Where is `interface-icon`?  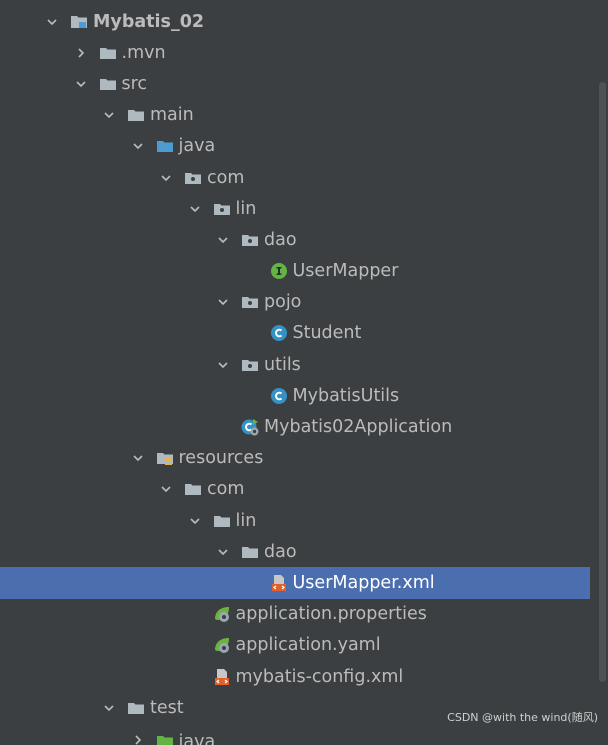 interface-icon is located at coordinates (279, 271).